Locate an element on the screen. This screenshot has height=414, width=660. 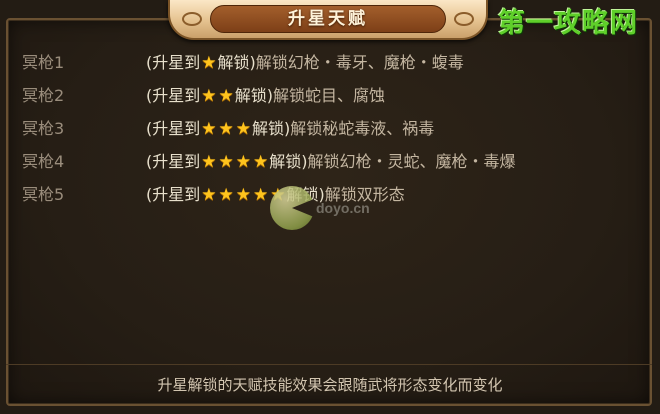
talent-row-text: (升星到★ ★ ★ ★解锁)解锁幻枪・灵蛇、魔枪・毒爆 is located at coordinates (331, 162).